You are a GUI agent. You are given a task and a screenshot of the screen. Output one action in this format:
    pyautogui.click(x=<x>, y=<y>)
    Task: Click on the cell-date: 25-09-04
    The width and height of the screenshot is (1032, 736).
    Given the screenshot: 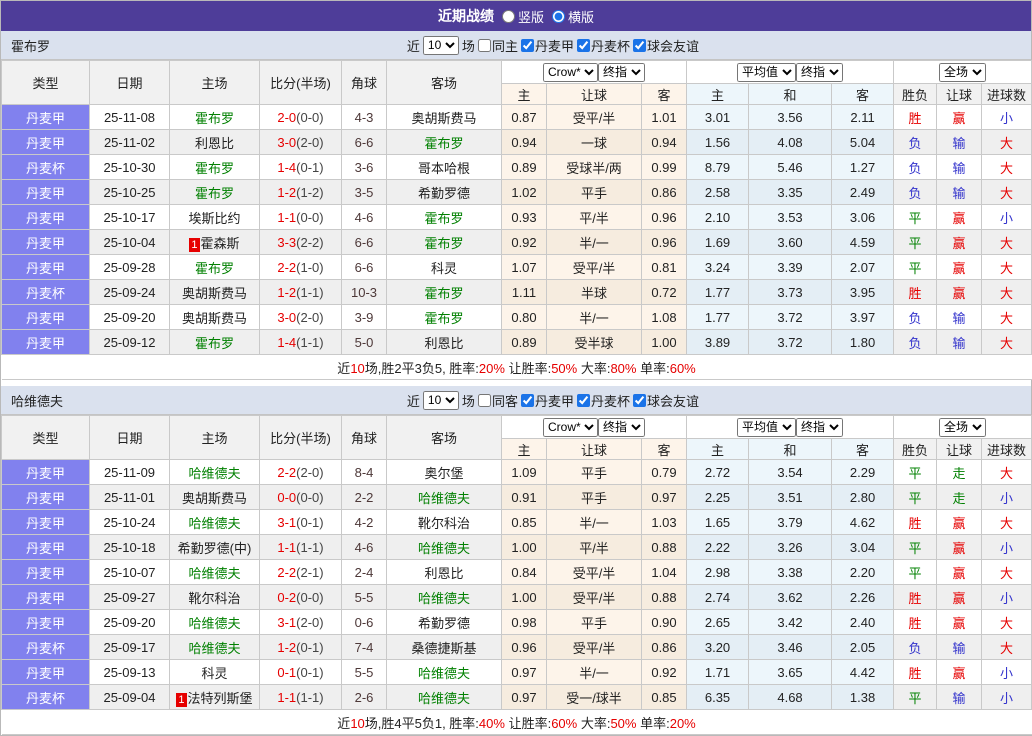 What is the action you would take?
    pyautogui.click(x=129, y=697)
    